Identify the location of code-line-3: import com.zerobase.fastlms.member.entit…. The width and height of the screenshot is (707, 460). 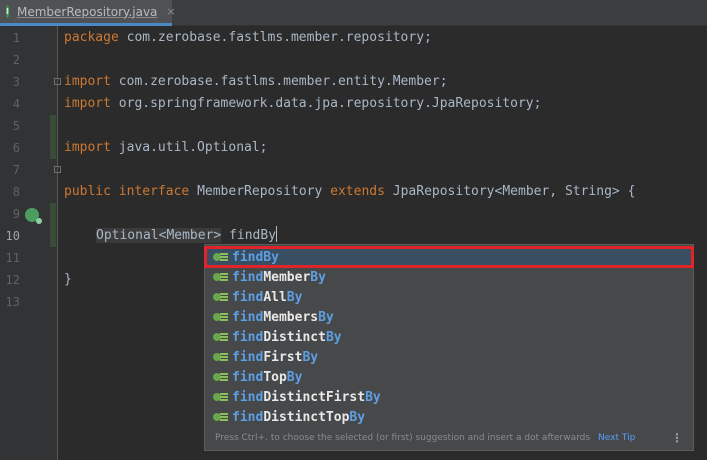
(256, 82).